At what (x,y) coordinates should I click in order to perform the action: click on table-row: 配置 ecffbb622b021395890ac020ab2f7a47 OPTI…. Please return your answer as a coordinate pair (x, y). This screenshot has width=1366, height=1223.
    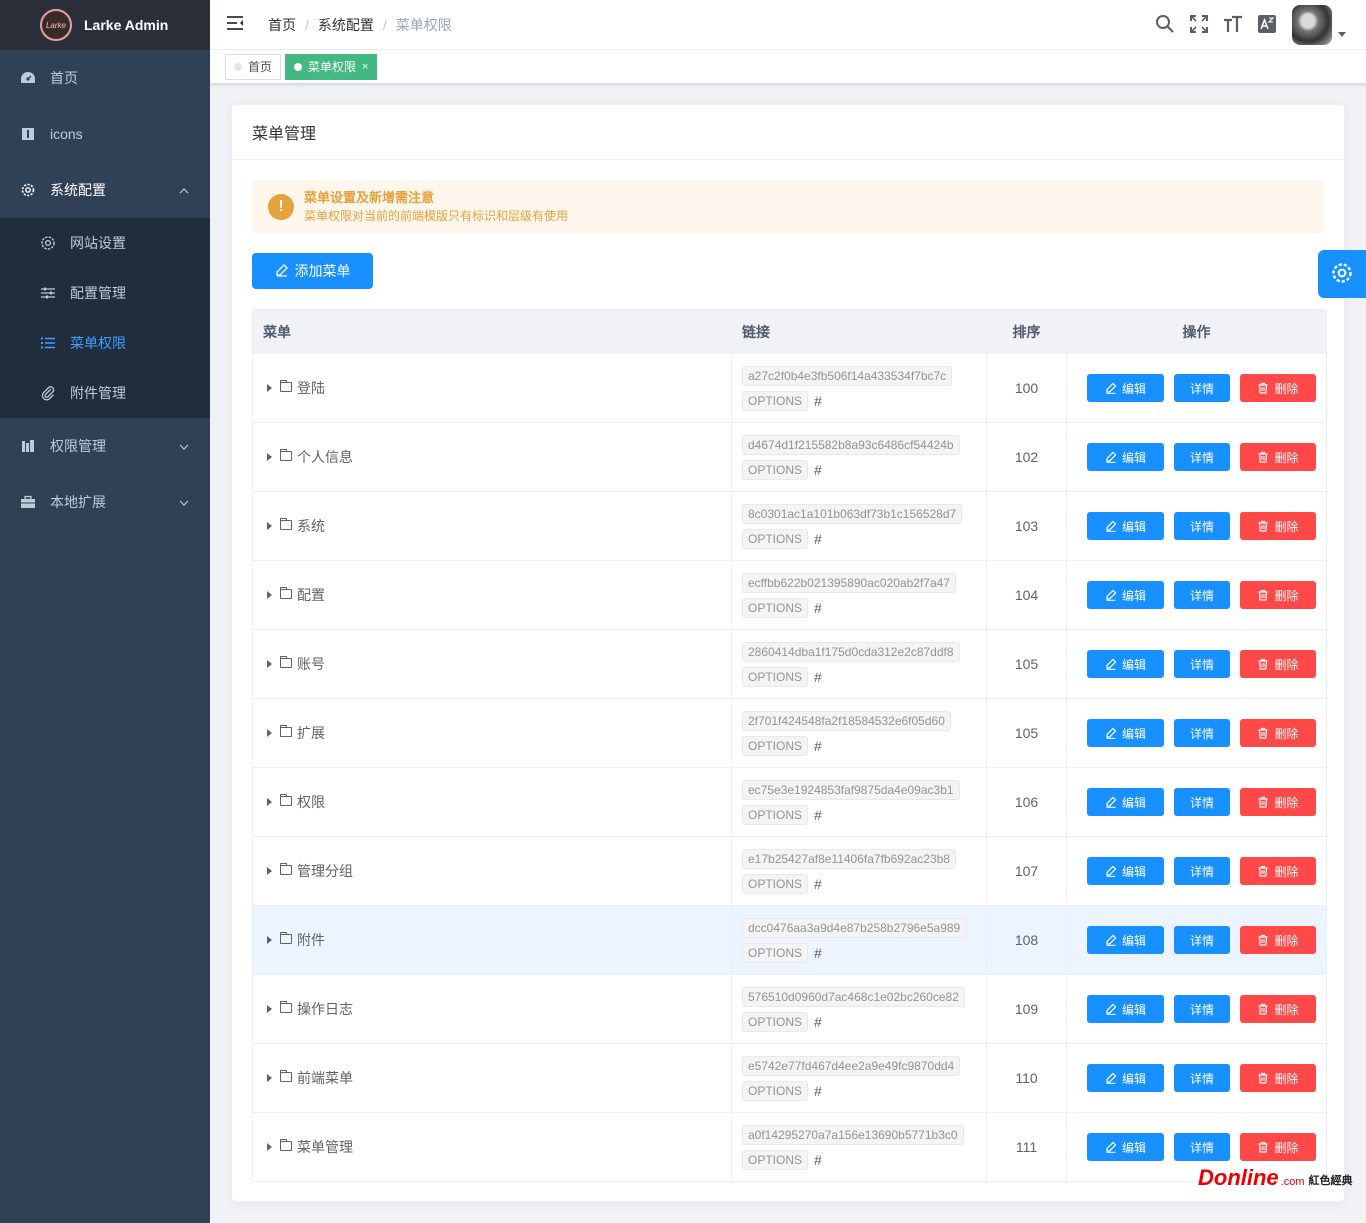
    Looking at the image, I should click on (789, 595).